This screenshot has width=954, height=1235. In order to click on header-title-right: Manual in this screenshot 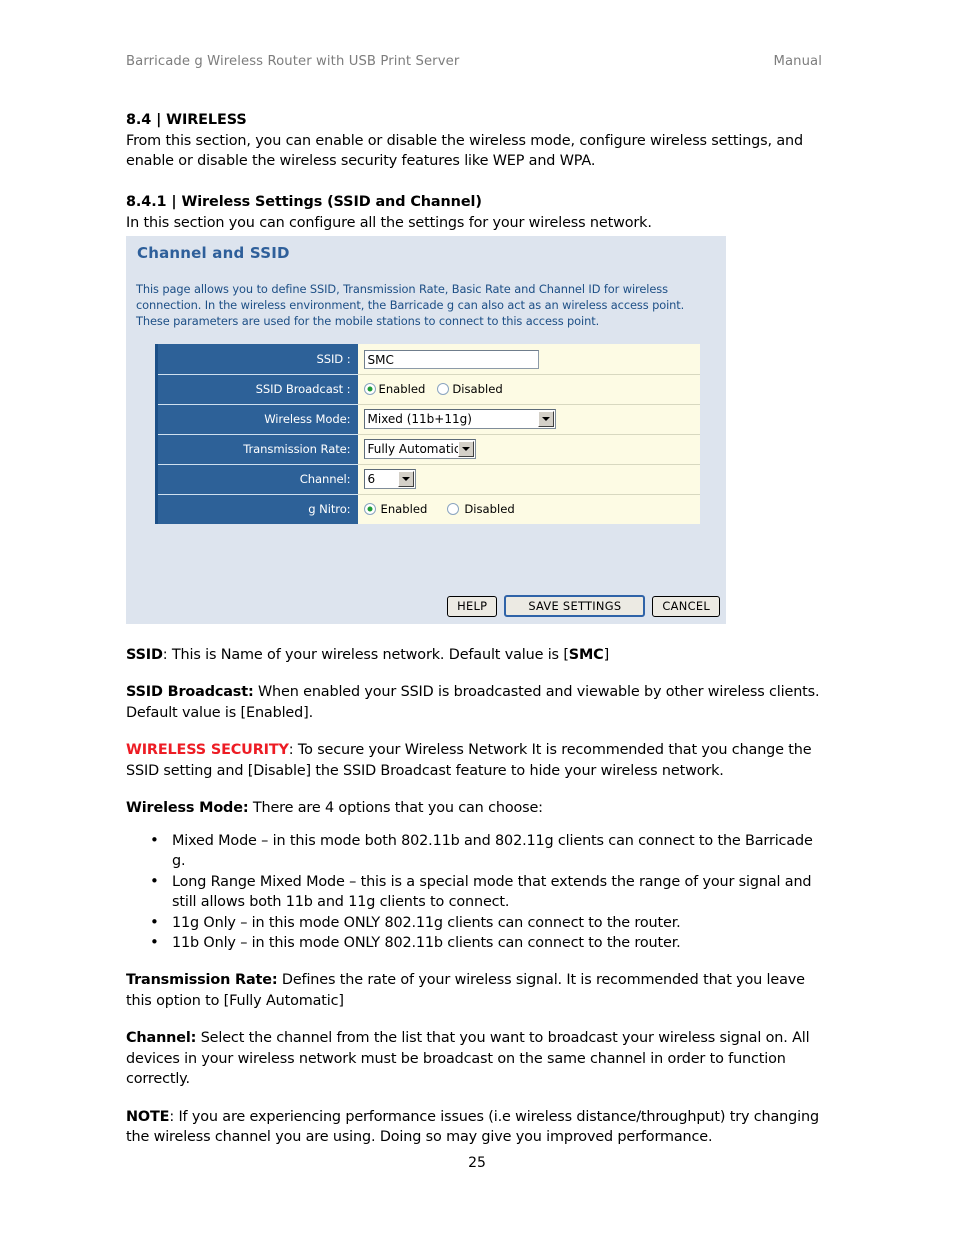, I will do `click(797, 61)`.